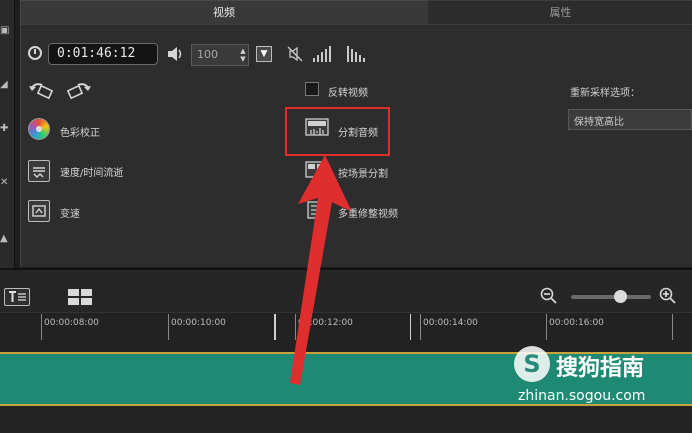 The image size is (692, 433). What do you see at coordinates (582, 396) in the screenshot?
I see `watermark-url: zhinan.sogou.com` at bounding box center [582, 396].